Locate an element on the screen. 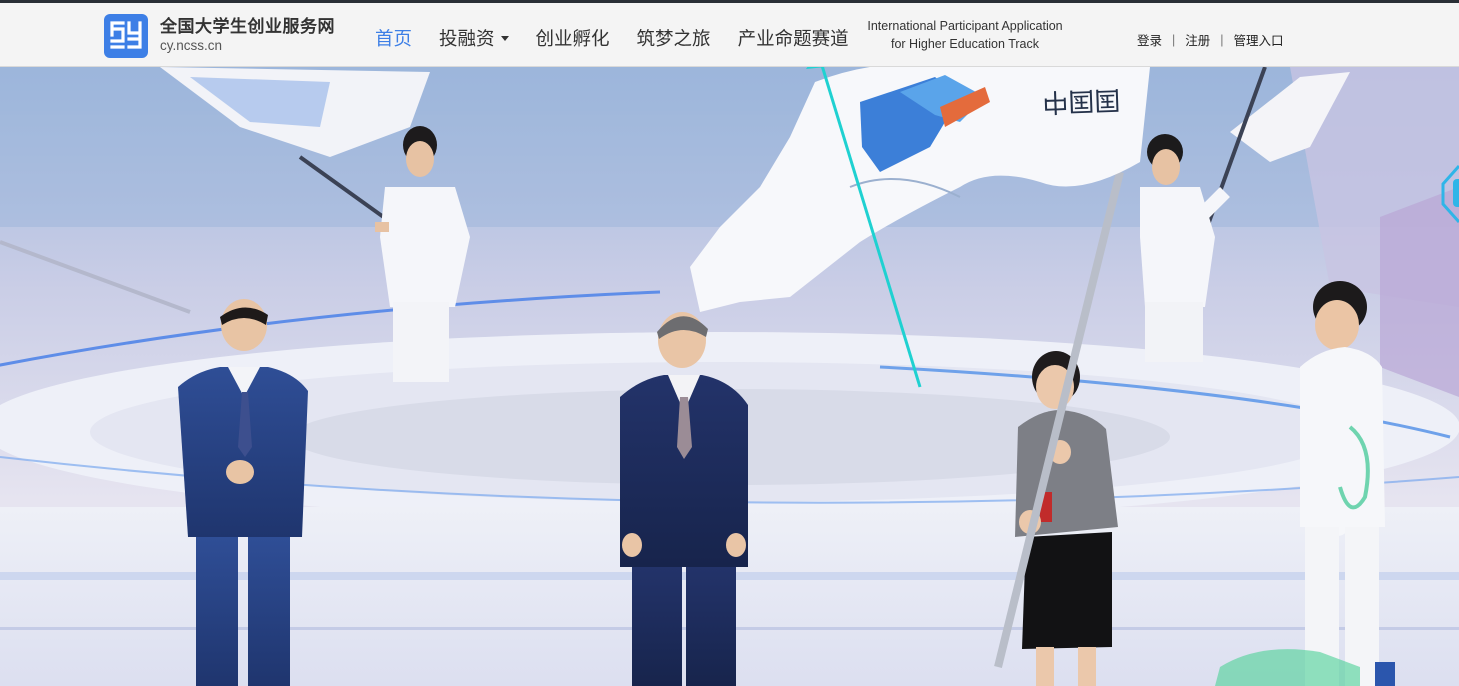 This screenshot has height=686, width=1459. caret-down-icon is located at coordinates (504, 38).